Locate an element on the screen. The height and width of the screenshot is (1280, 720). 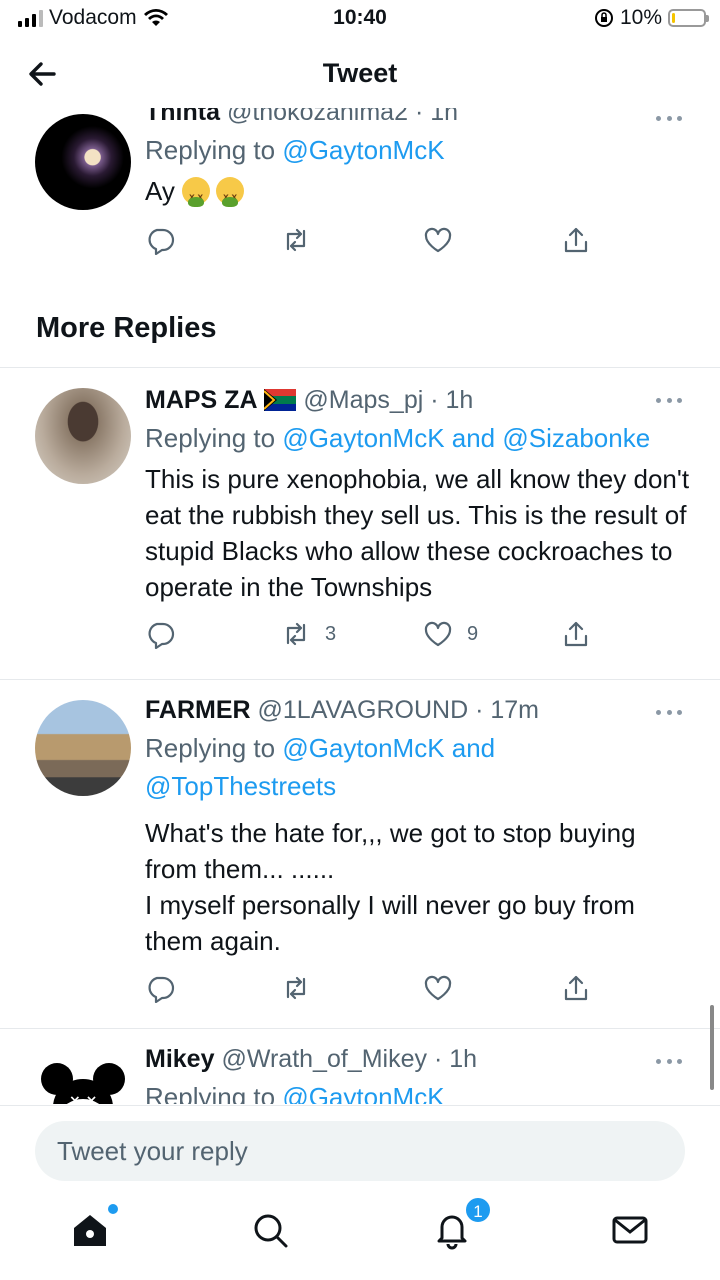
battery-level is located at coordinates (673, 18).